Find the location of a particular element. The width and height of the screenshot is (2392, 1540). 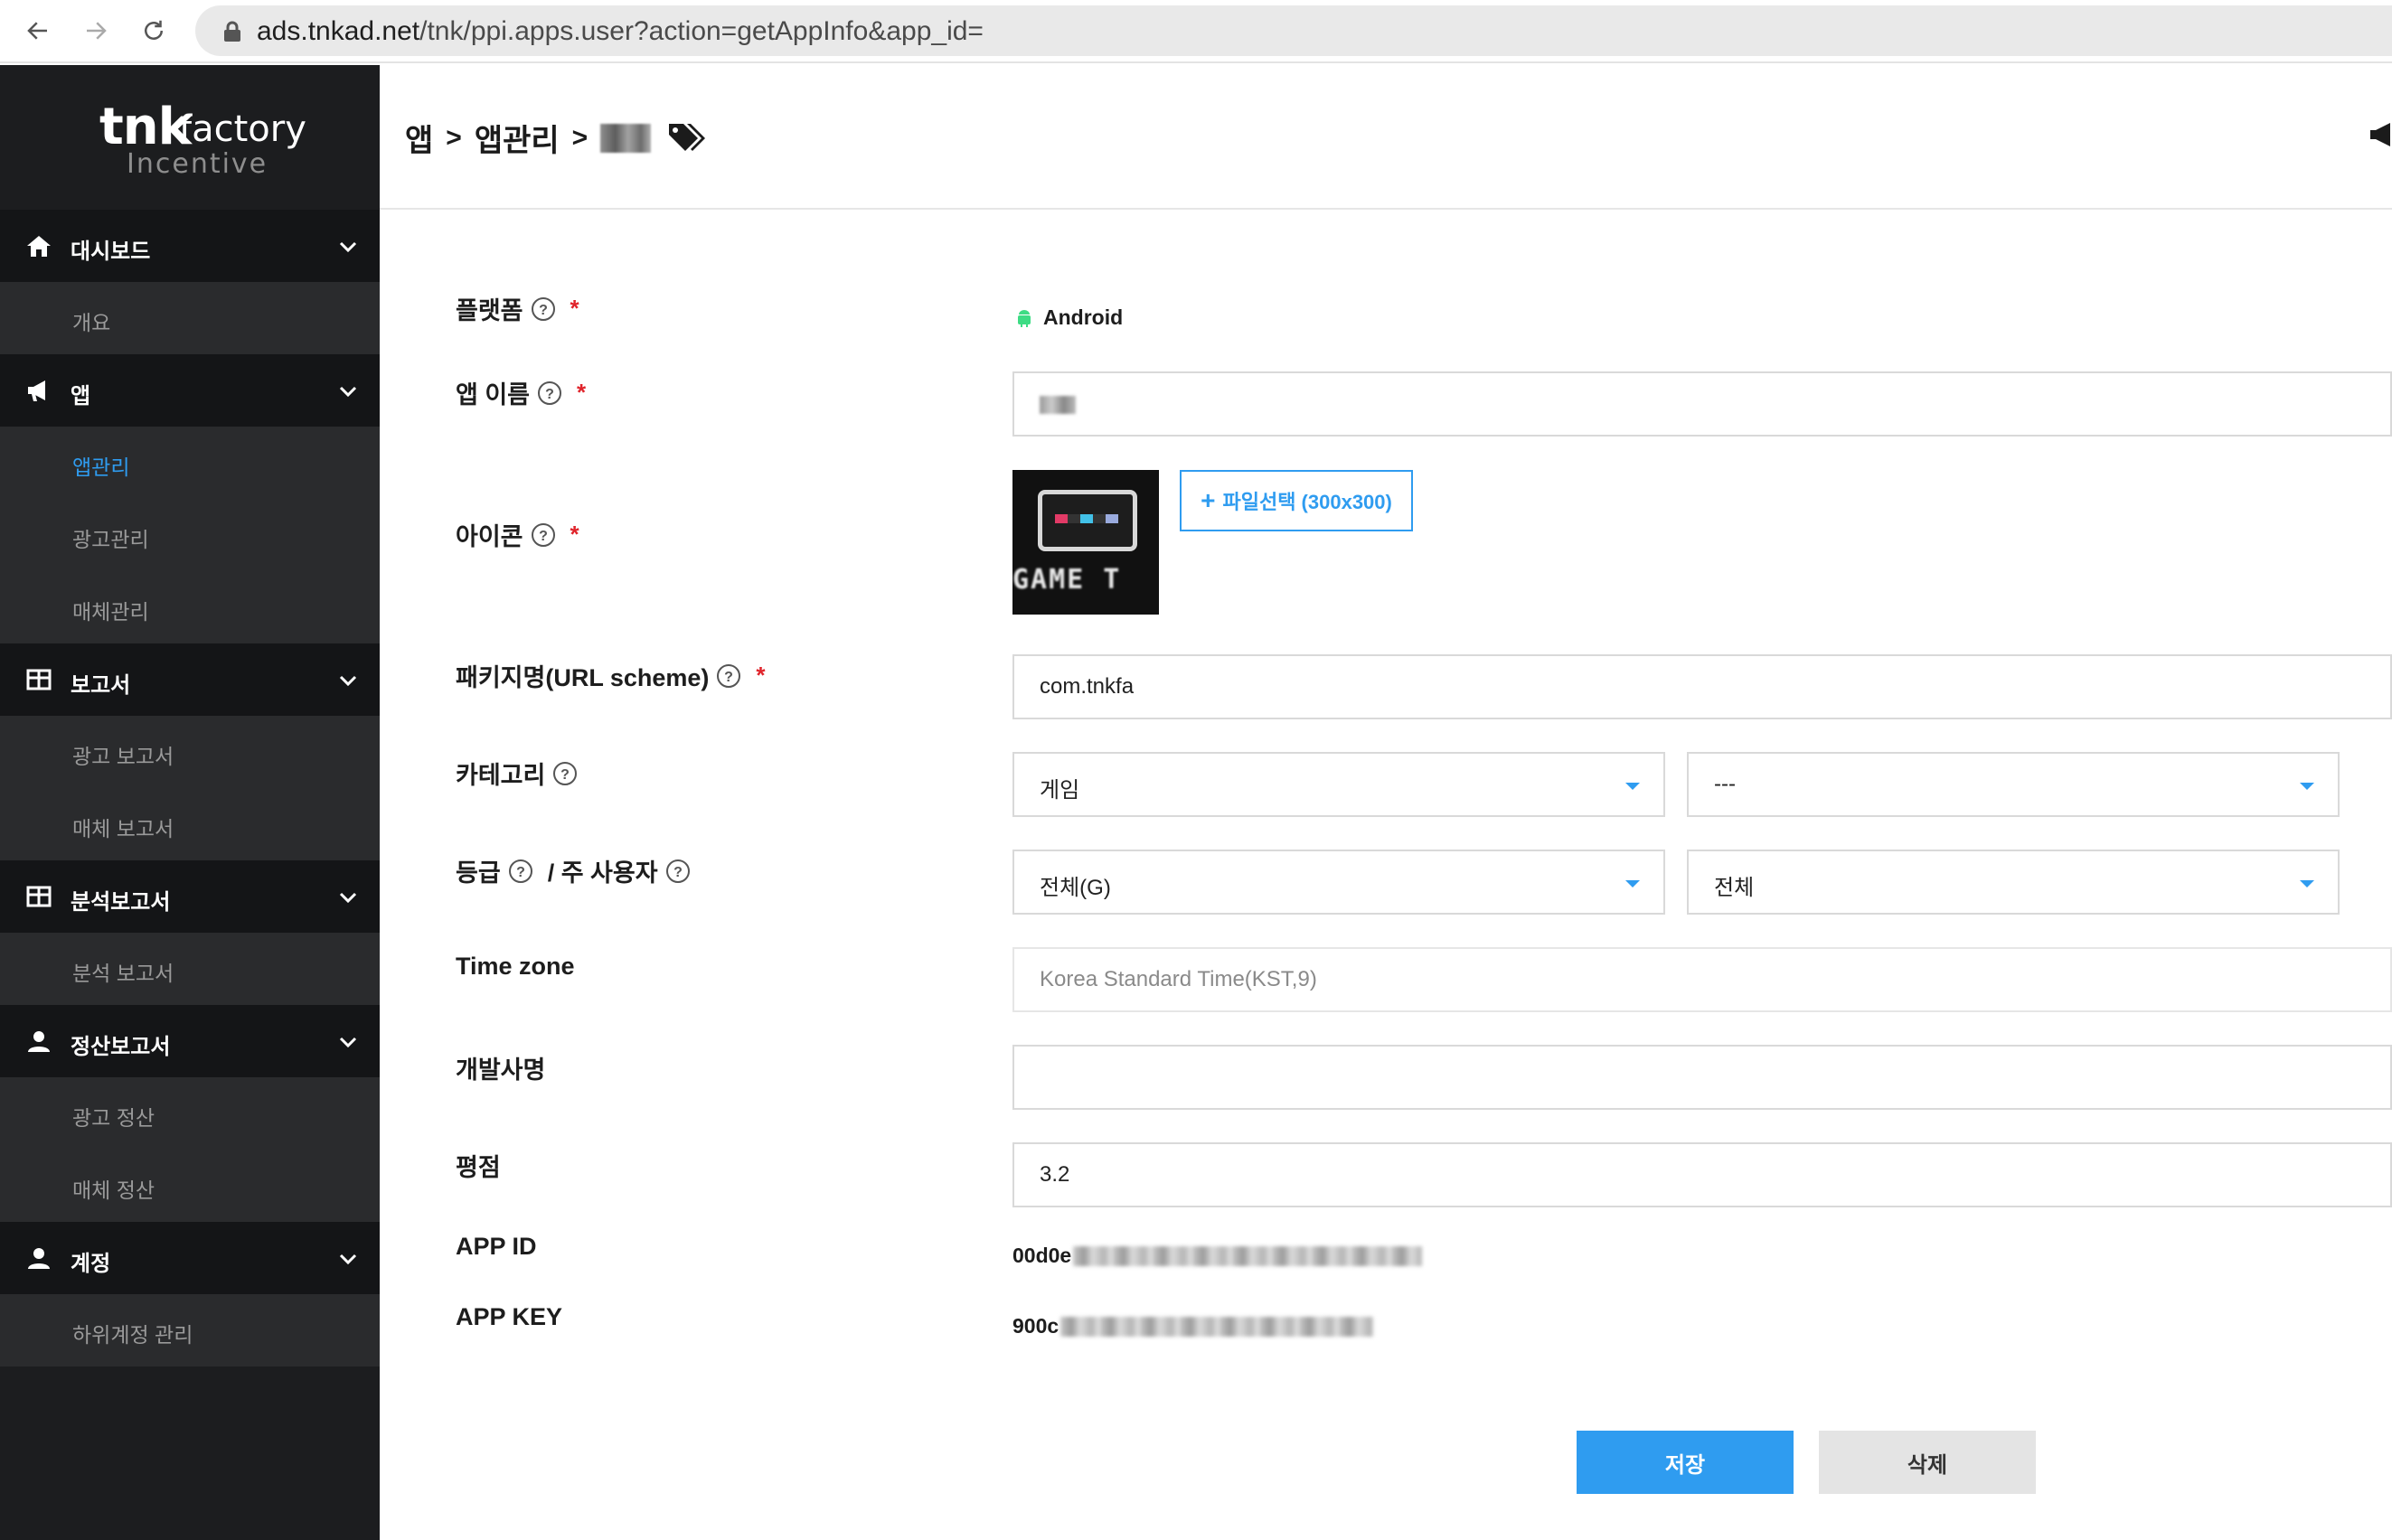

sidebar-group-app: 앱 is located at coordinates (190, 390).